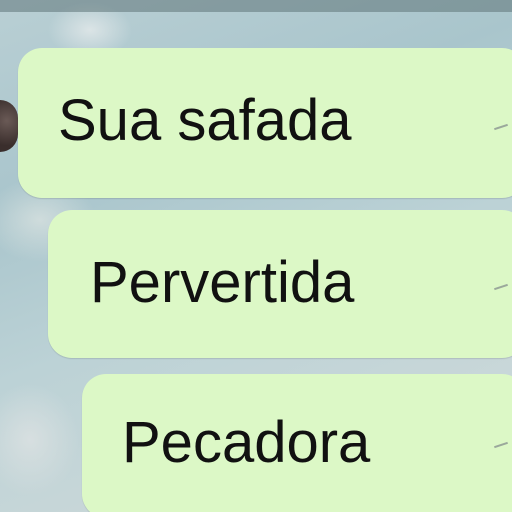  I want to click on message-text: Sua safada, so click(205, 120).